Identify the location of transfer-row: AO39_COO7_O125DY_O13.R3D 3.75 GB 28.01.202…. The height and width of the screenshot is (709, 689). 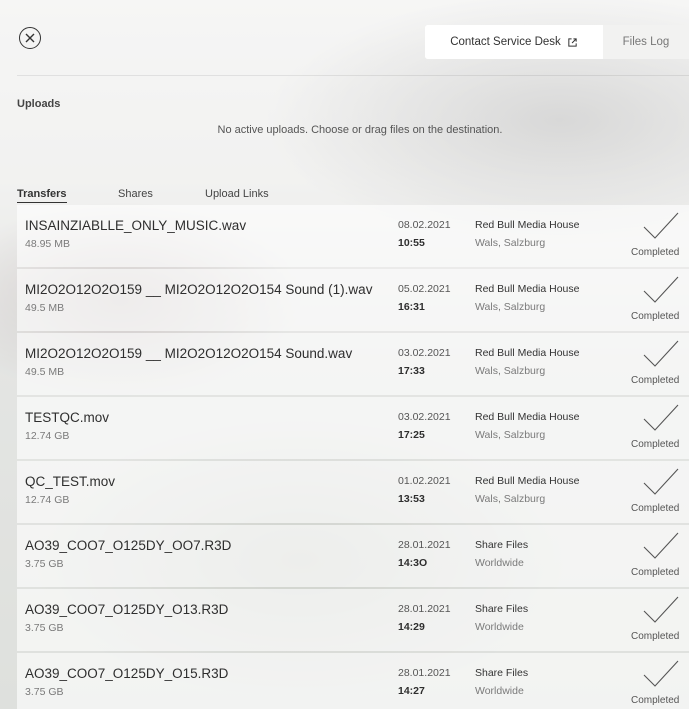
(353, 620).